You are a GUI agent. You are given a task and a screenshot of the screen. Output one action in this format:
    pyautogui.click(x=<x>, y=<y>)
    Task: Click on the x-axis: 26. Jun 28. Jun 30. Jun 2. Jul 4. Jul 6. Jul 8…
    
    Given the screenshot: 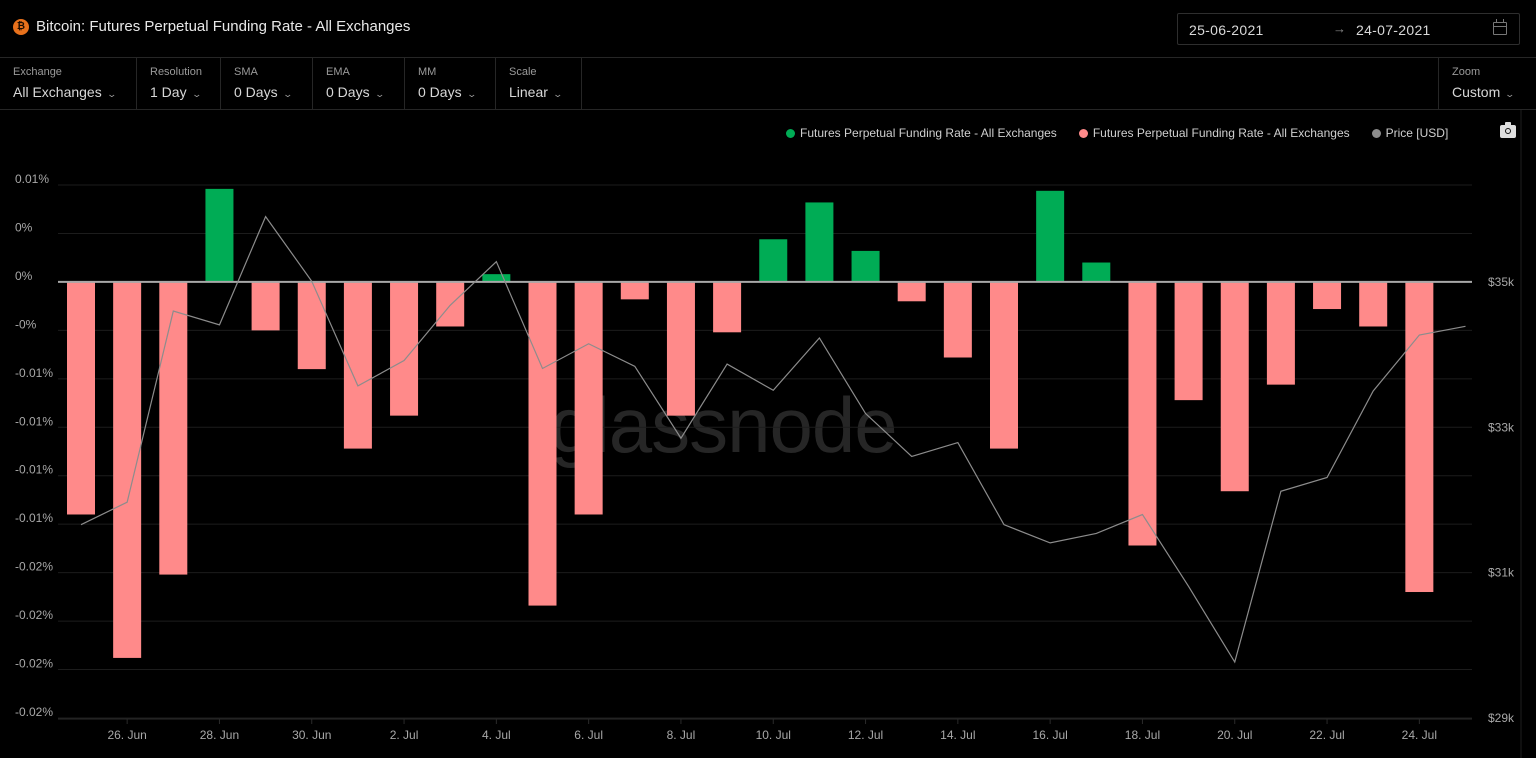 What is the action you would take?
    pyautogui.click(x=765, y=730)
    